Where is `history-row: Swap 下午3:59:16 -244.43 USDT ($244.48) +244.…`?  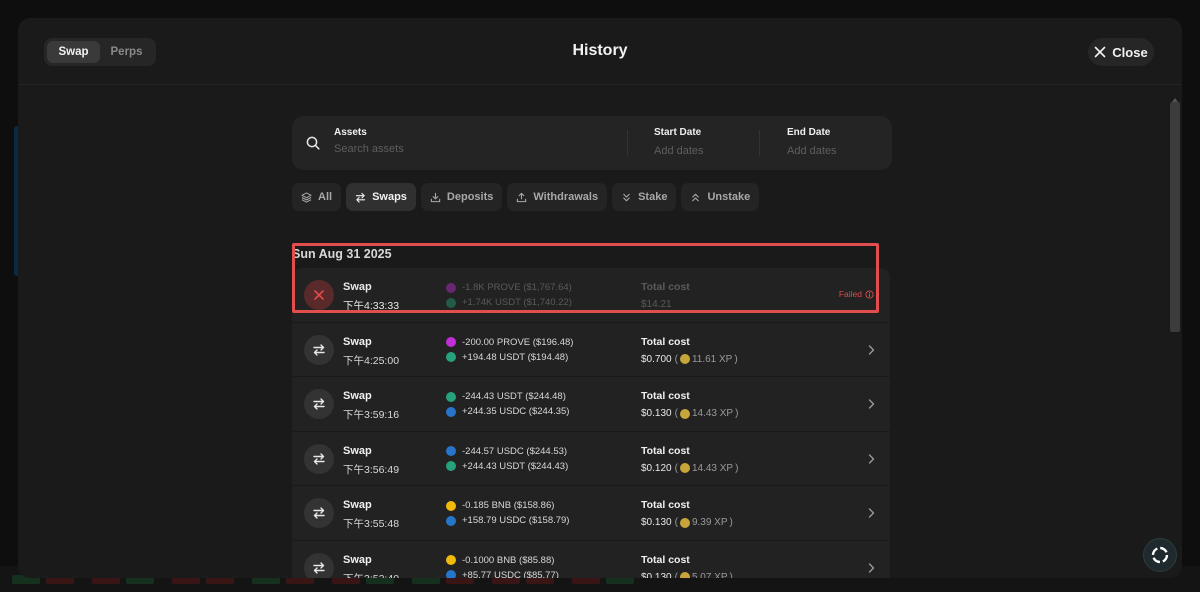
history-row: Swap 下午3:59:16 -244.43 USDT ($244.48) +244.… is located at coordinates (591, 404).